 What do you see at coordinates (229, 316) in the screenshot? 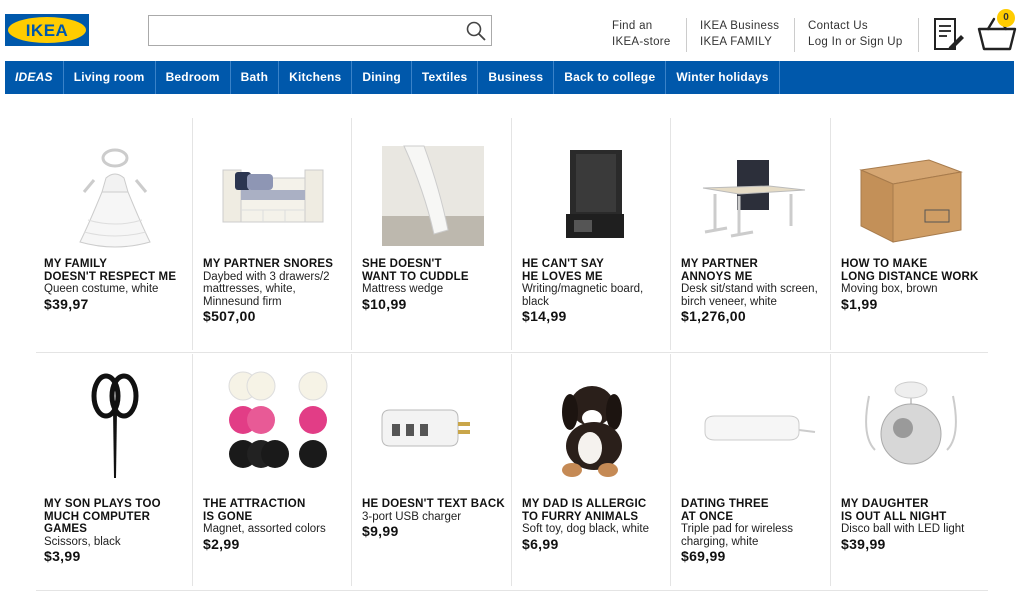
I see `product-price: $507,00` at bounding box center [229, 316].